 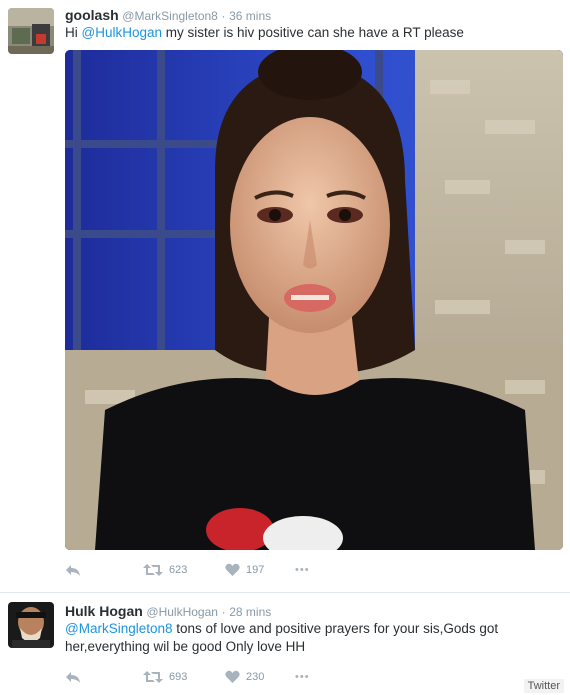 What do you see at coordinates (104, 611) in the screenshot?
I see `display-name: Hulk Hogan` at bounding box center [104, 611].